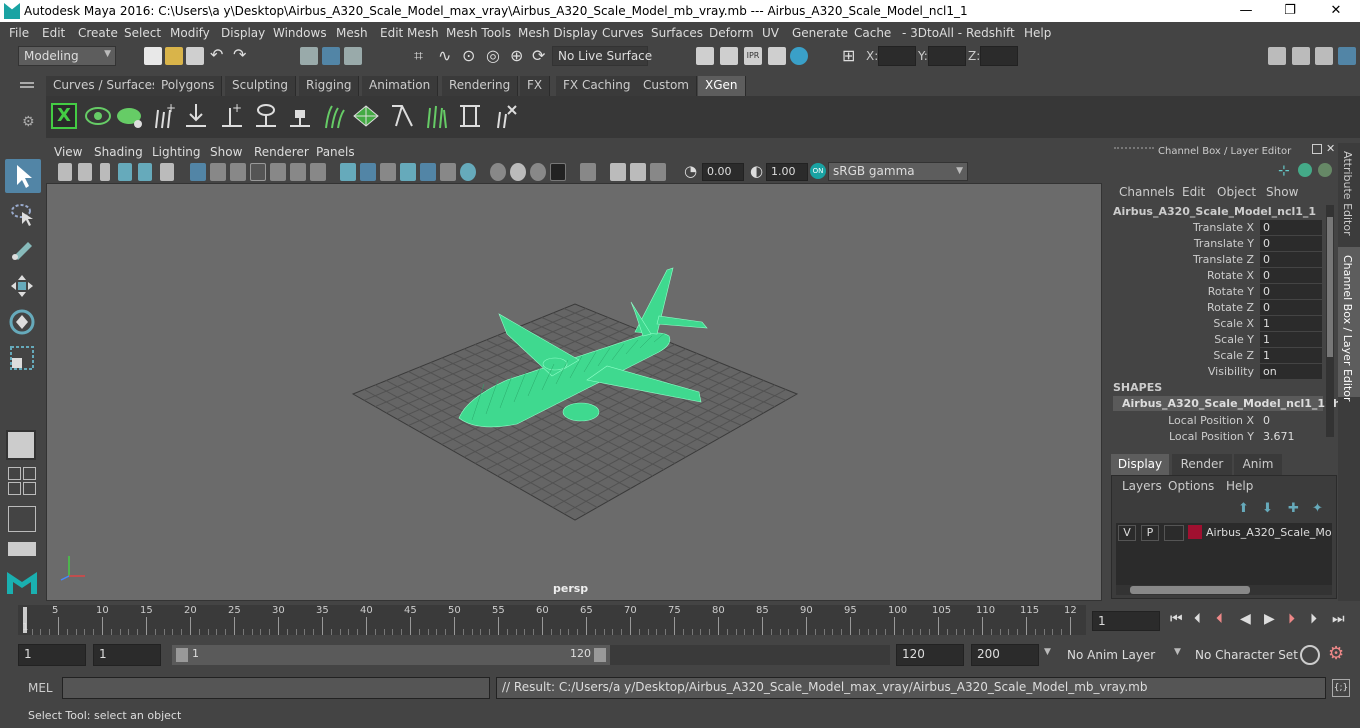 The height and width of the screenshot is (728, 1360). Describe the element at coordinates (1293, 508) in the screenshot. I see `new-layer-icon: ✚` at that location.